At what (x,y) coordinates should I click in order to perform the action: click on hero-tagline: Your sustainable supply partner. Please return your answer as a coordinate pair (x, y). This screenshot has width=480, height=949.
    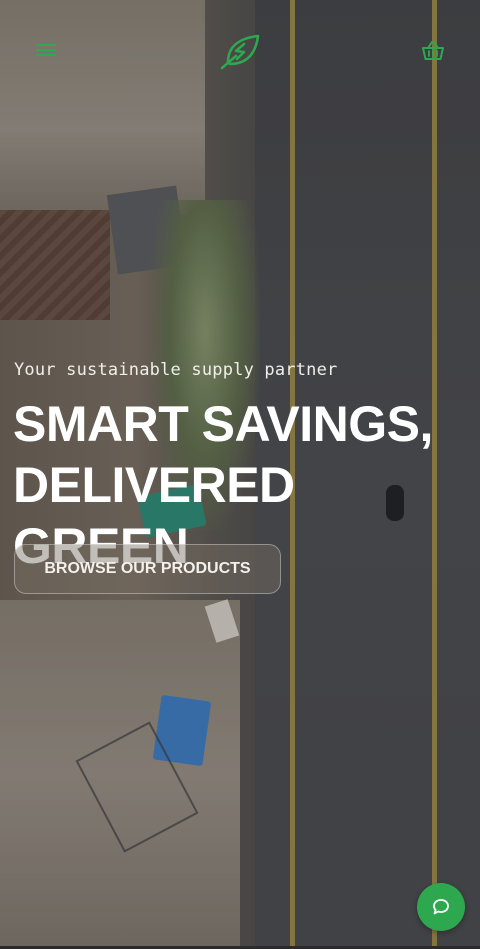
    Looking at the image, I should click on (176, 370).